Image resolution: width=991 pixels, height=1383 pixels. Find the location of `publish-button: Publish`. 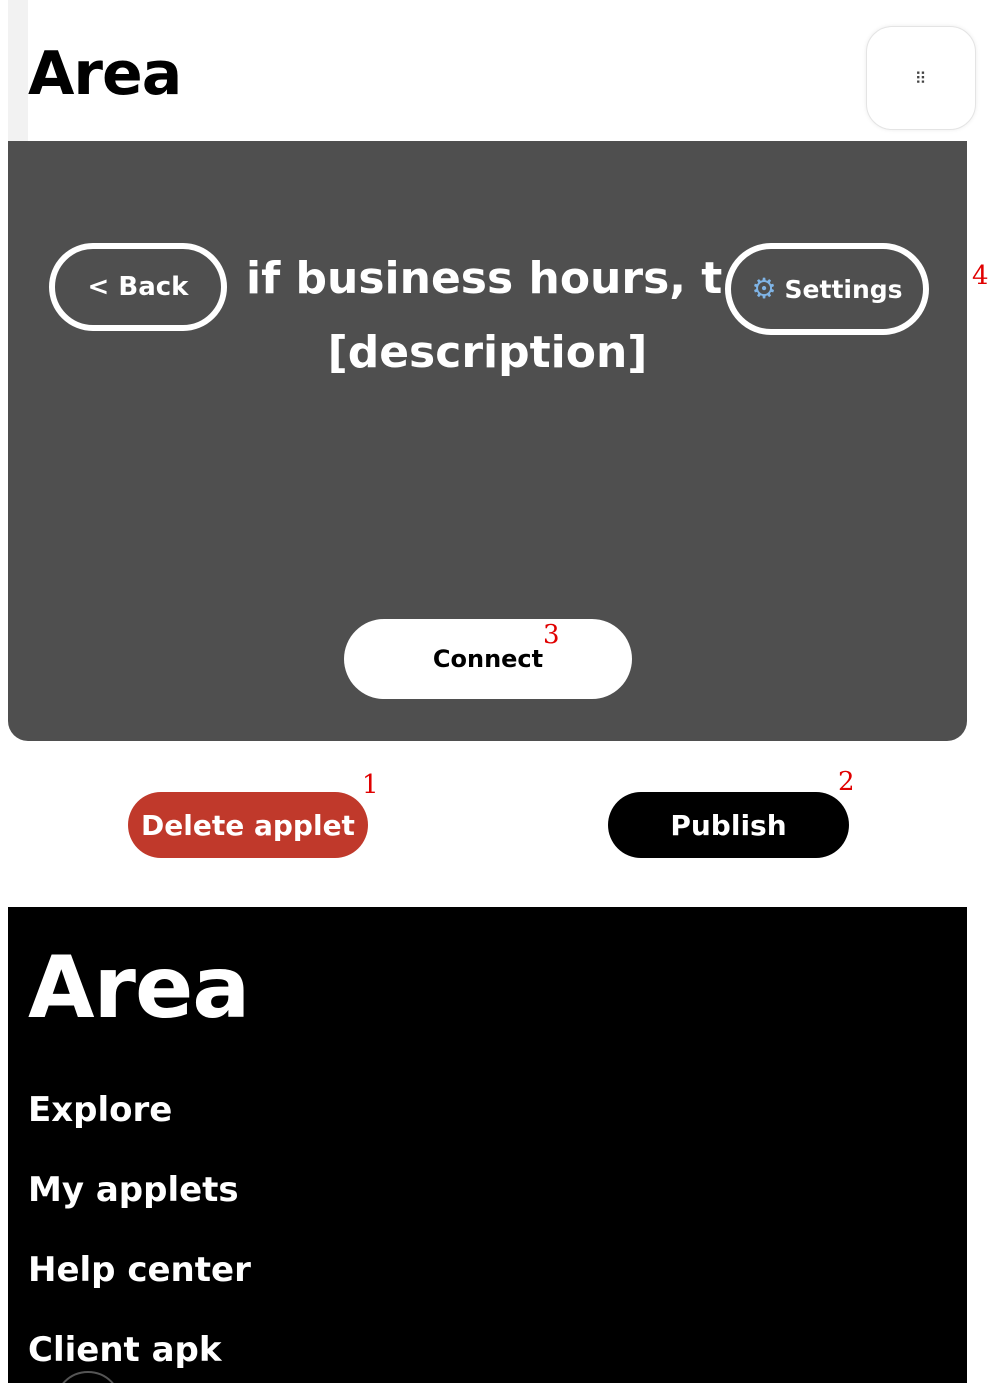

publish-button: Publish is located at coordinates (728, 825).